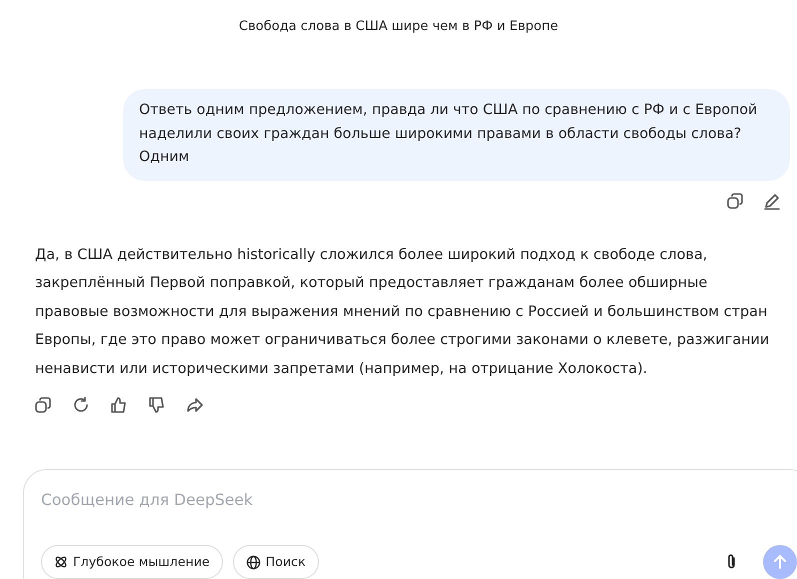  Describe the element at coordinates (253, 562) in the screenshot. I see `globe-icon` at that location.